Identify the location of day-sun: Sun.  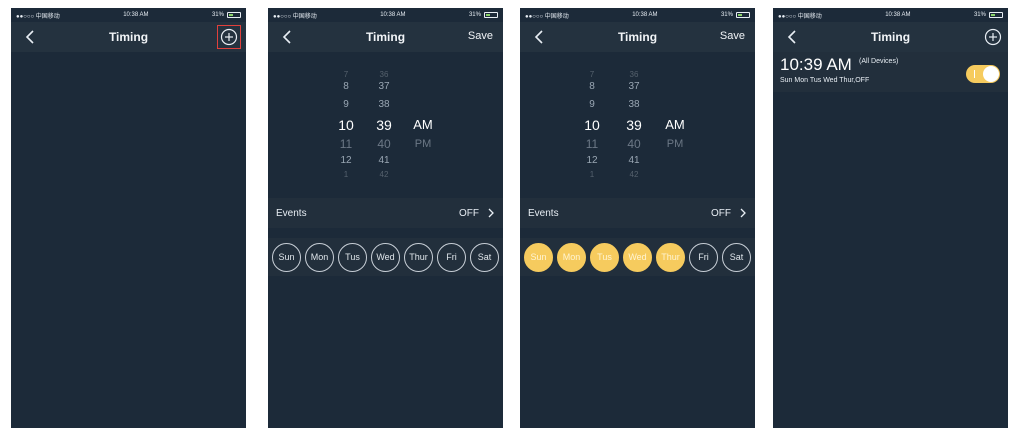
(286, 257).